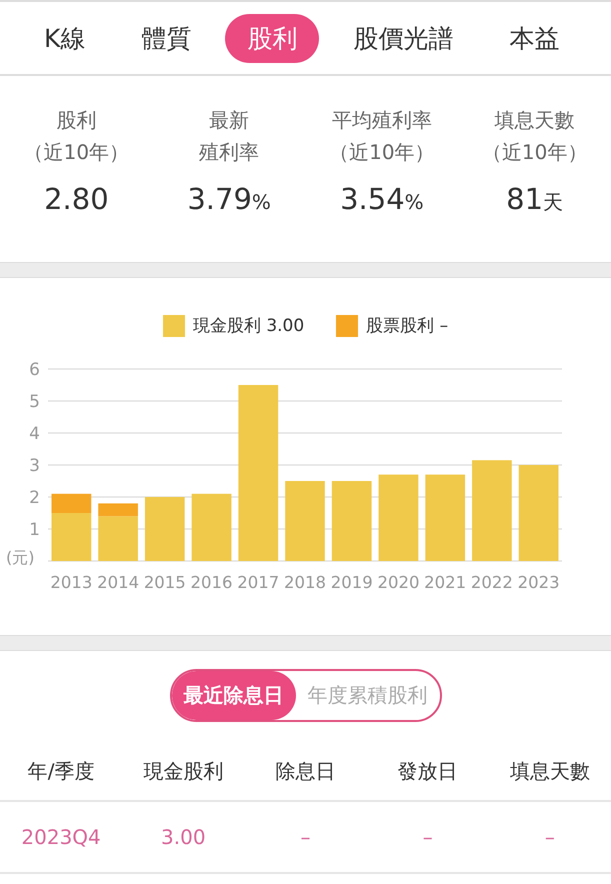  I want to click on tab: 股價光譜, so click(403, 38).